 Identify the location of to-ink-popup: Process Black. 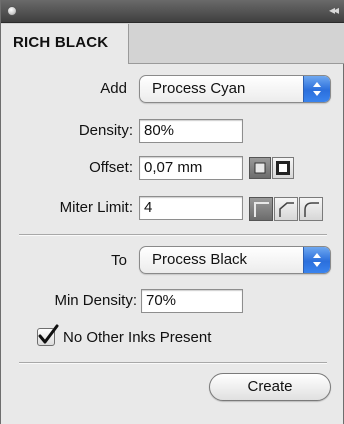
(235, 260).